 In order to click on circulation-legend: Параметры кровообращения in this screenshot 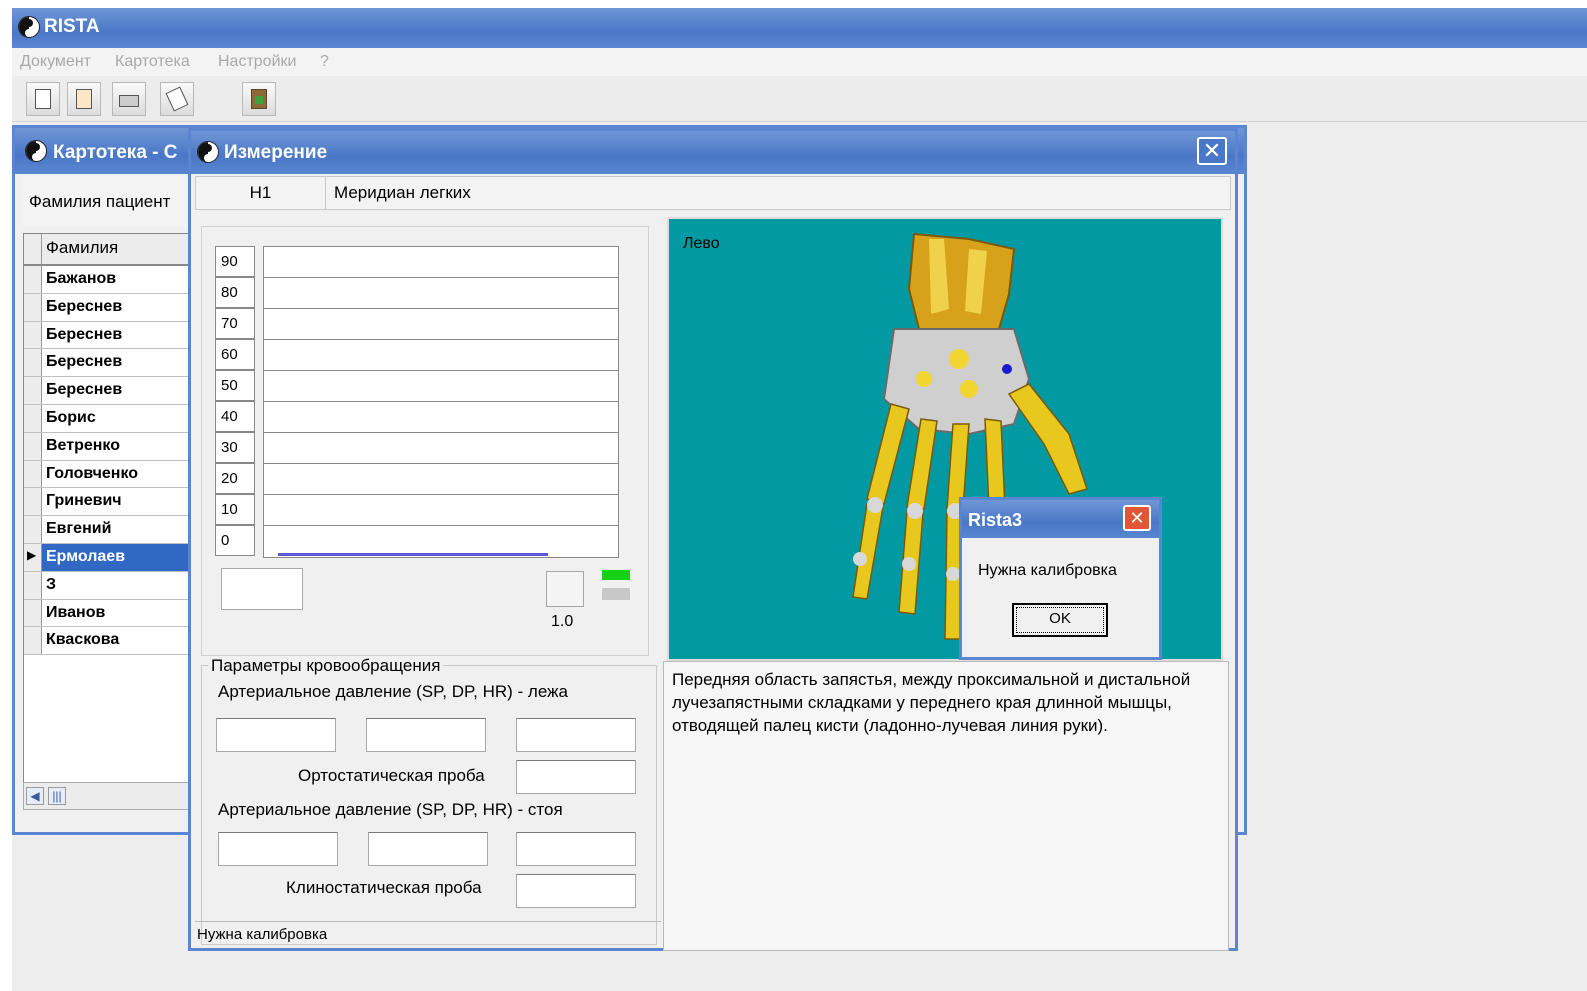, I will do `click(326, 666)`.